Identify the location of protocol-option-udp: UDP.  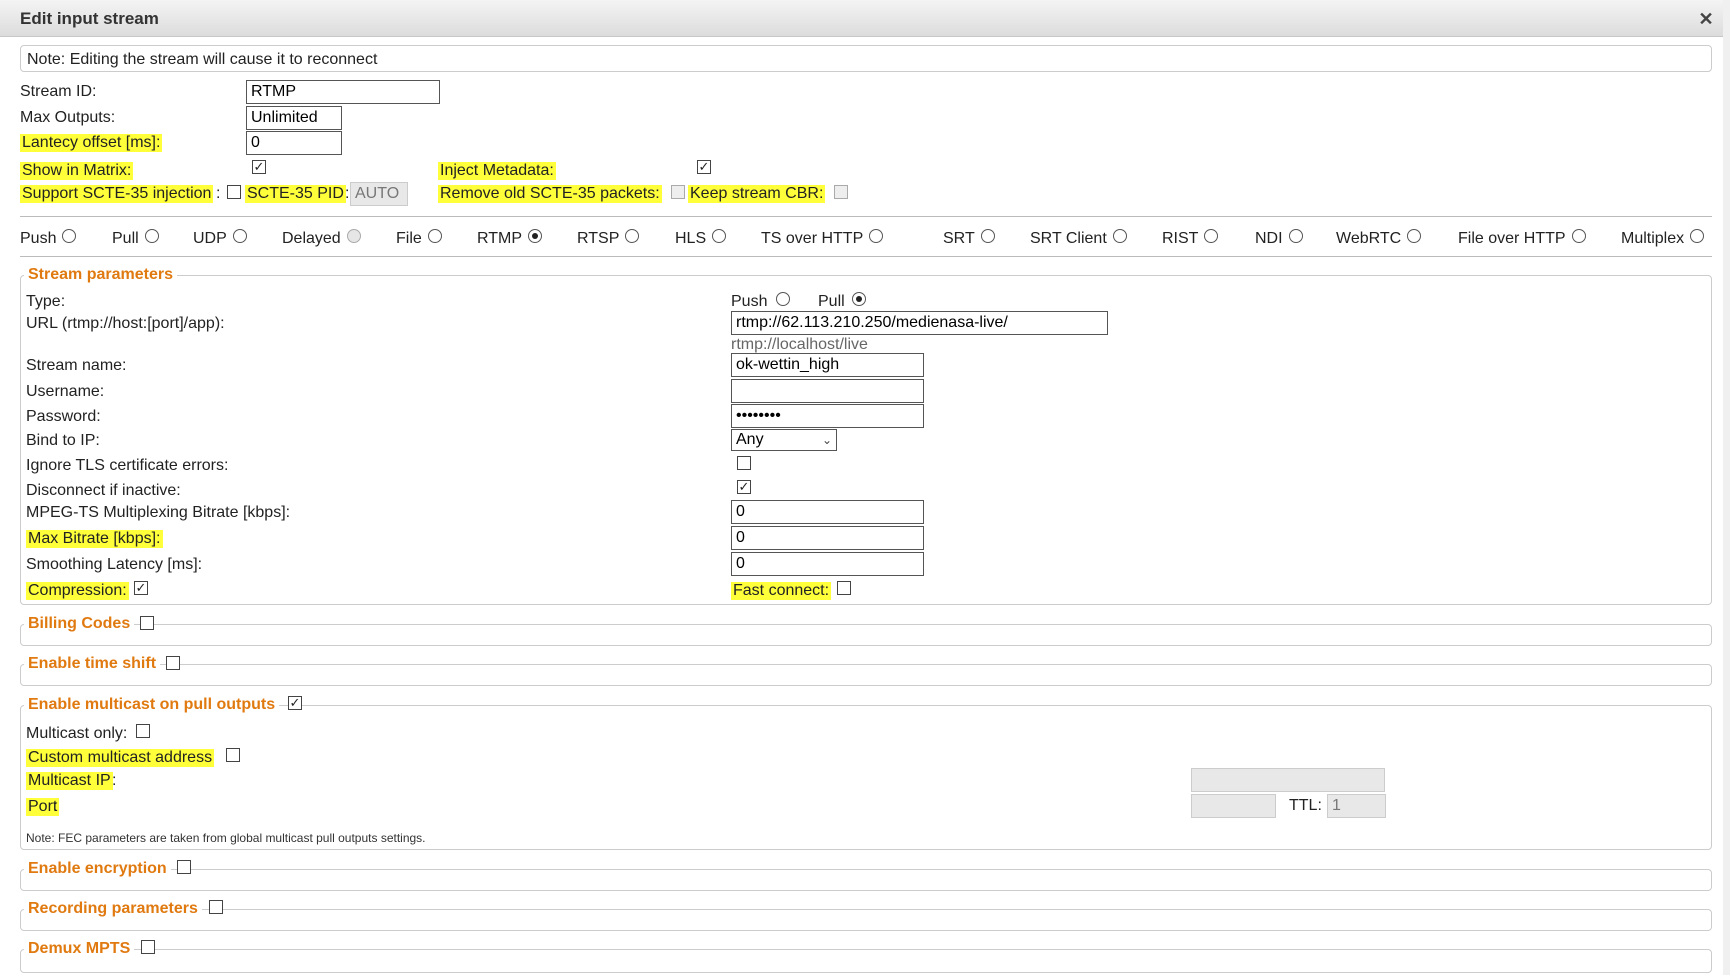
(220, 238).